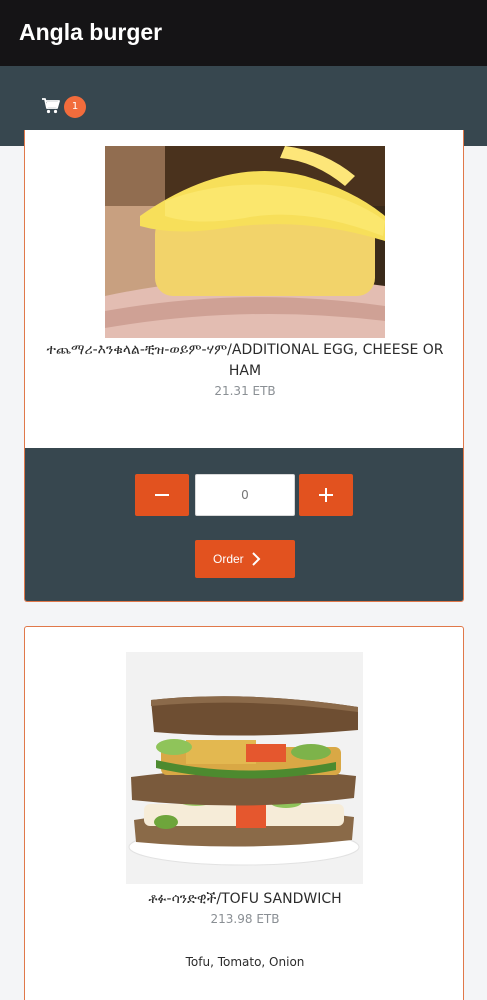  What do you see at coordinates (75, 107) in the screenshot?
I see `cart-count-badge: 1` at bounding box center [75, 107].